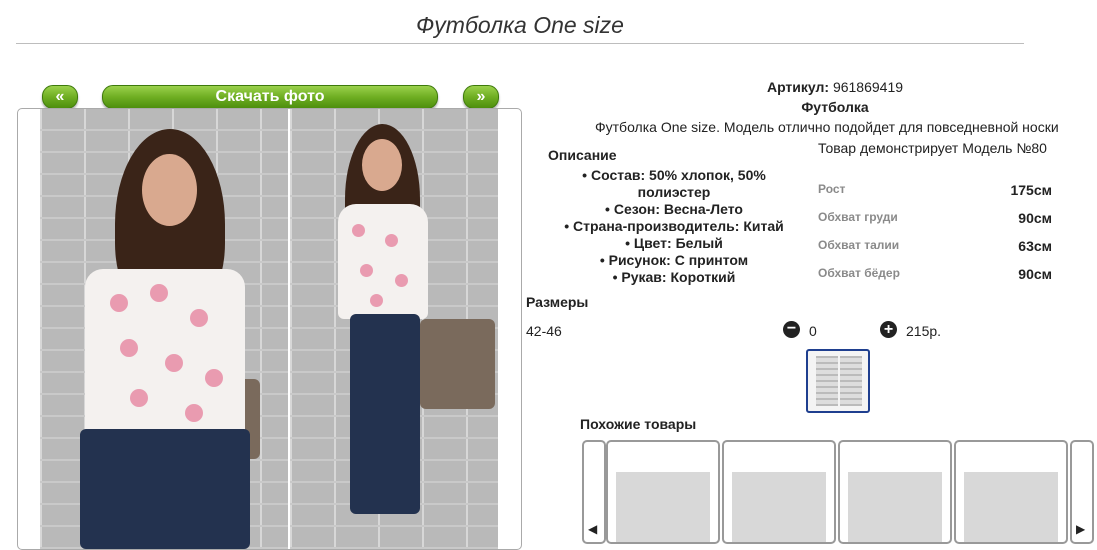 The height and width of the screenshot is (550, 1097). Describe the element at coordinates (938, 280) in the screenshot. I see `measurement-row: Обхват бёдер 90см` at that location.